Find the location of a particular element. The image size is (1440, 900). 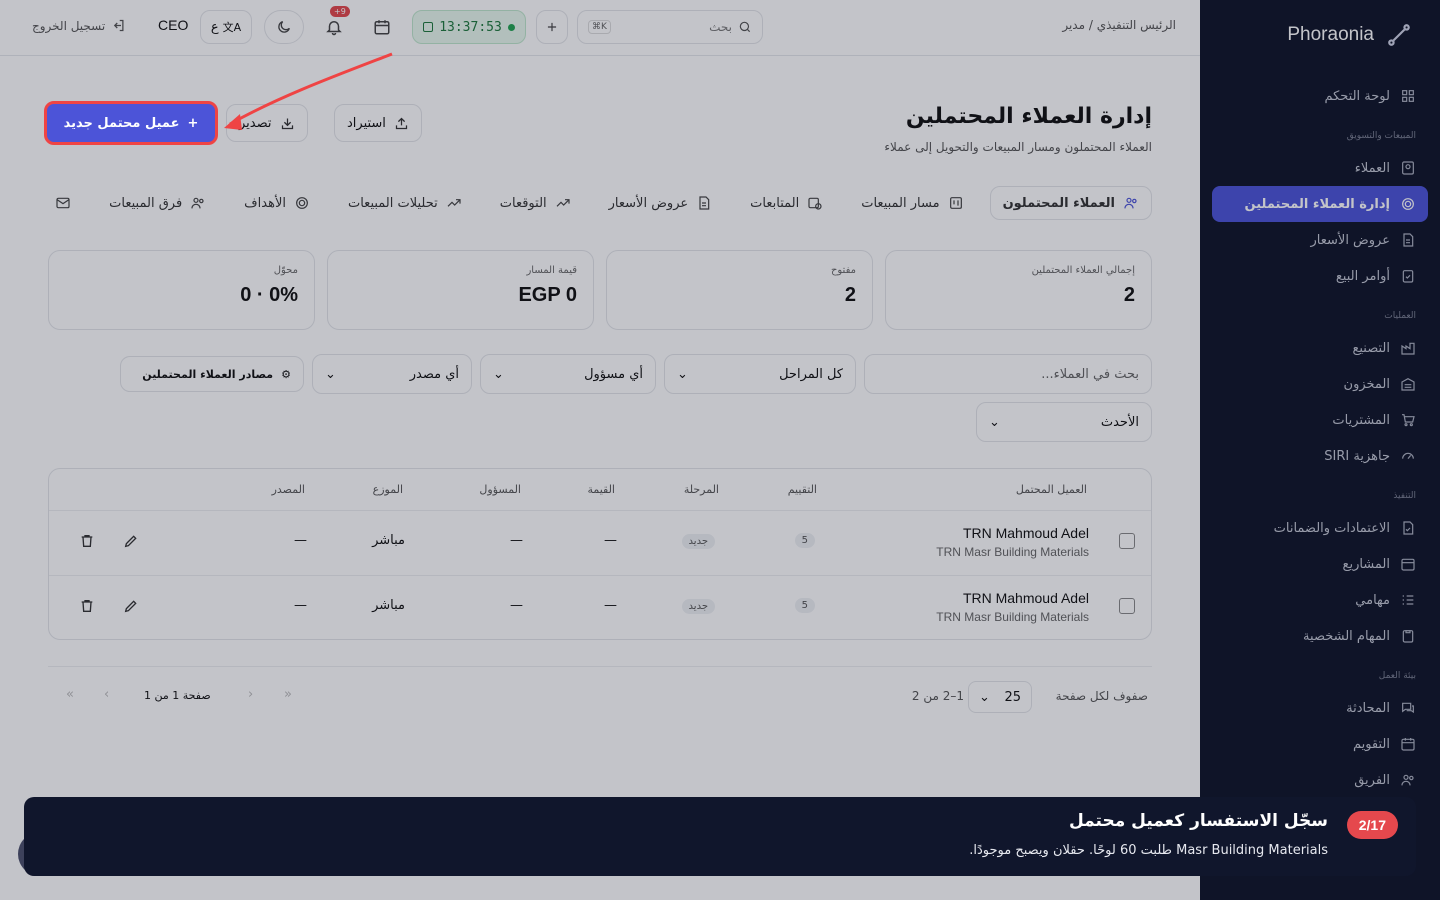

sidebar-item: عروض الأسعار is located at coordinates (1320, 240).